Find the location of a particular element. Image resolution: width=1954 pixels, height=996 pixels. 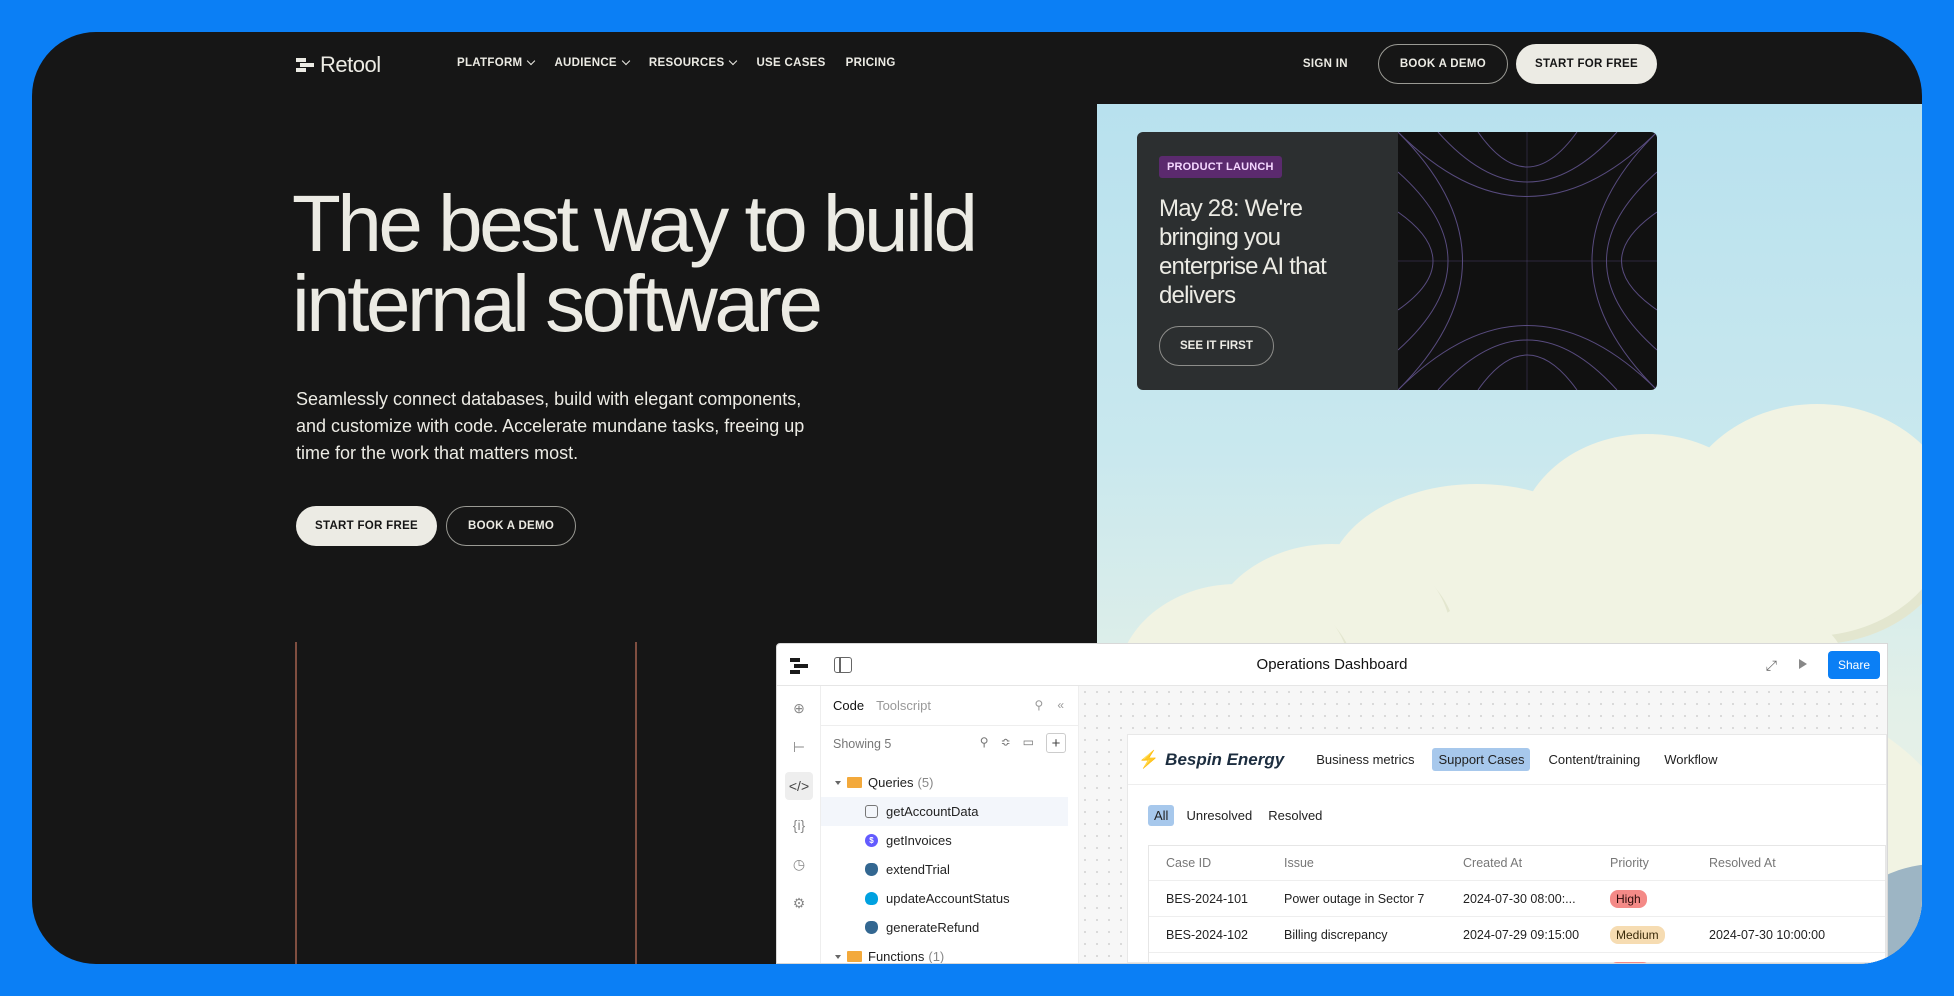

filter-unresolved: Unresolved is located at coordinates (1219, 815).